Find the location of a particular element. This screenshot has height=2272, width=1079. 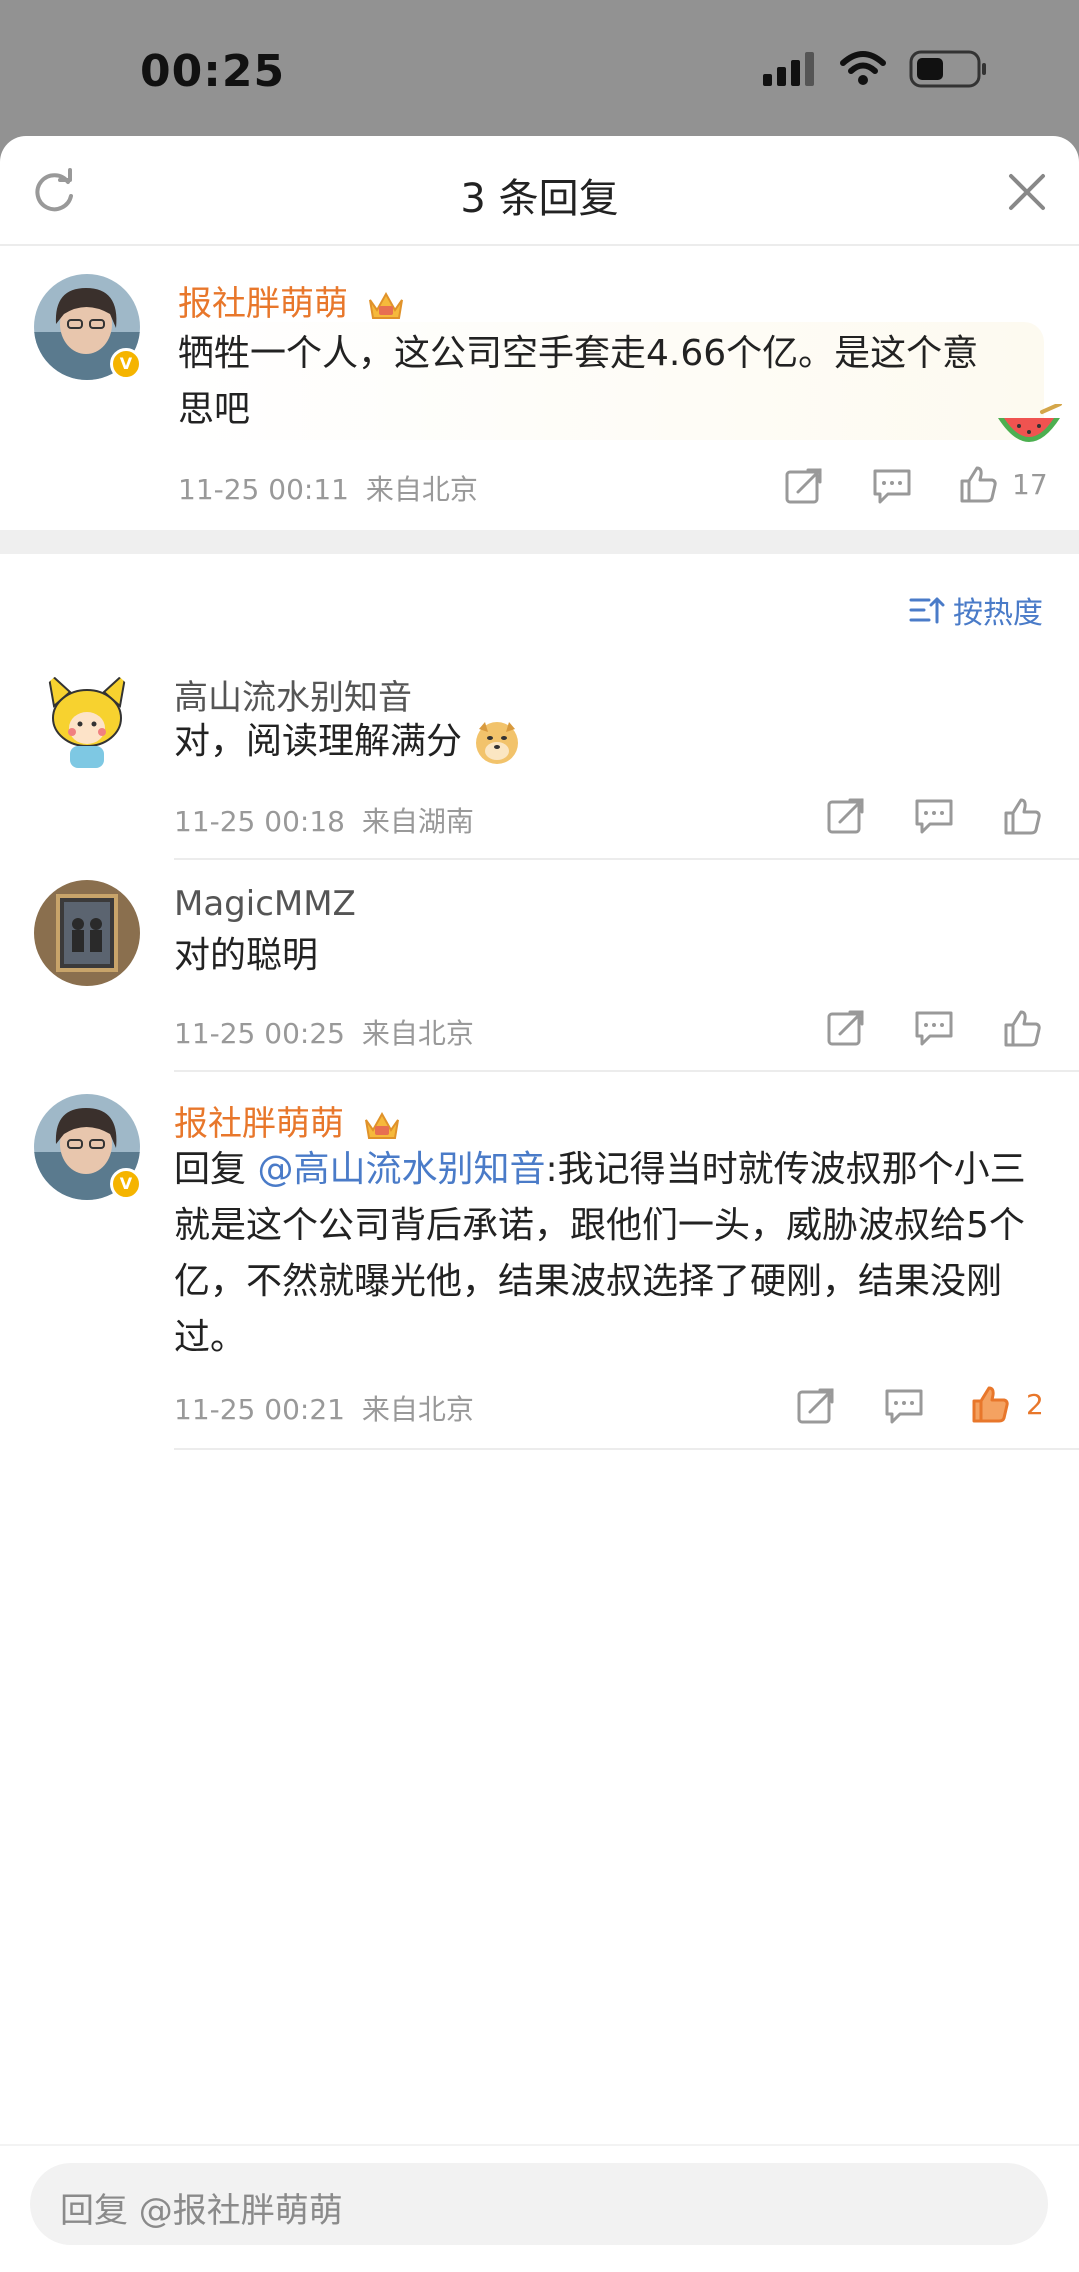

reply-text: 对，阅读理解满分 is located at coordinates (347, 742).